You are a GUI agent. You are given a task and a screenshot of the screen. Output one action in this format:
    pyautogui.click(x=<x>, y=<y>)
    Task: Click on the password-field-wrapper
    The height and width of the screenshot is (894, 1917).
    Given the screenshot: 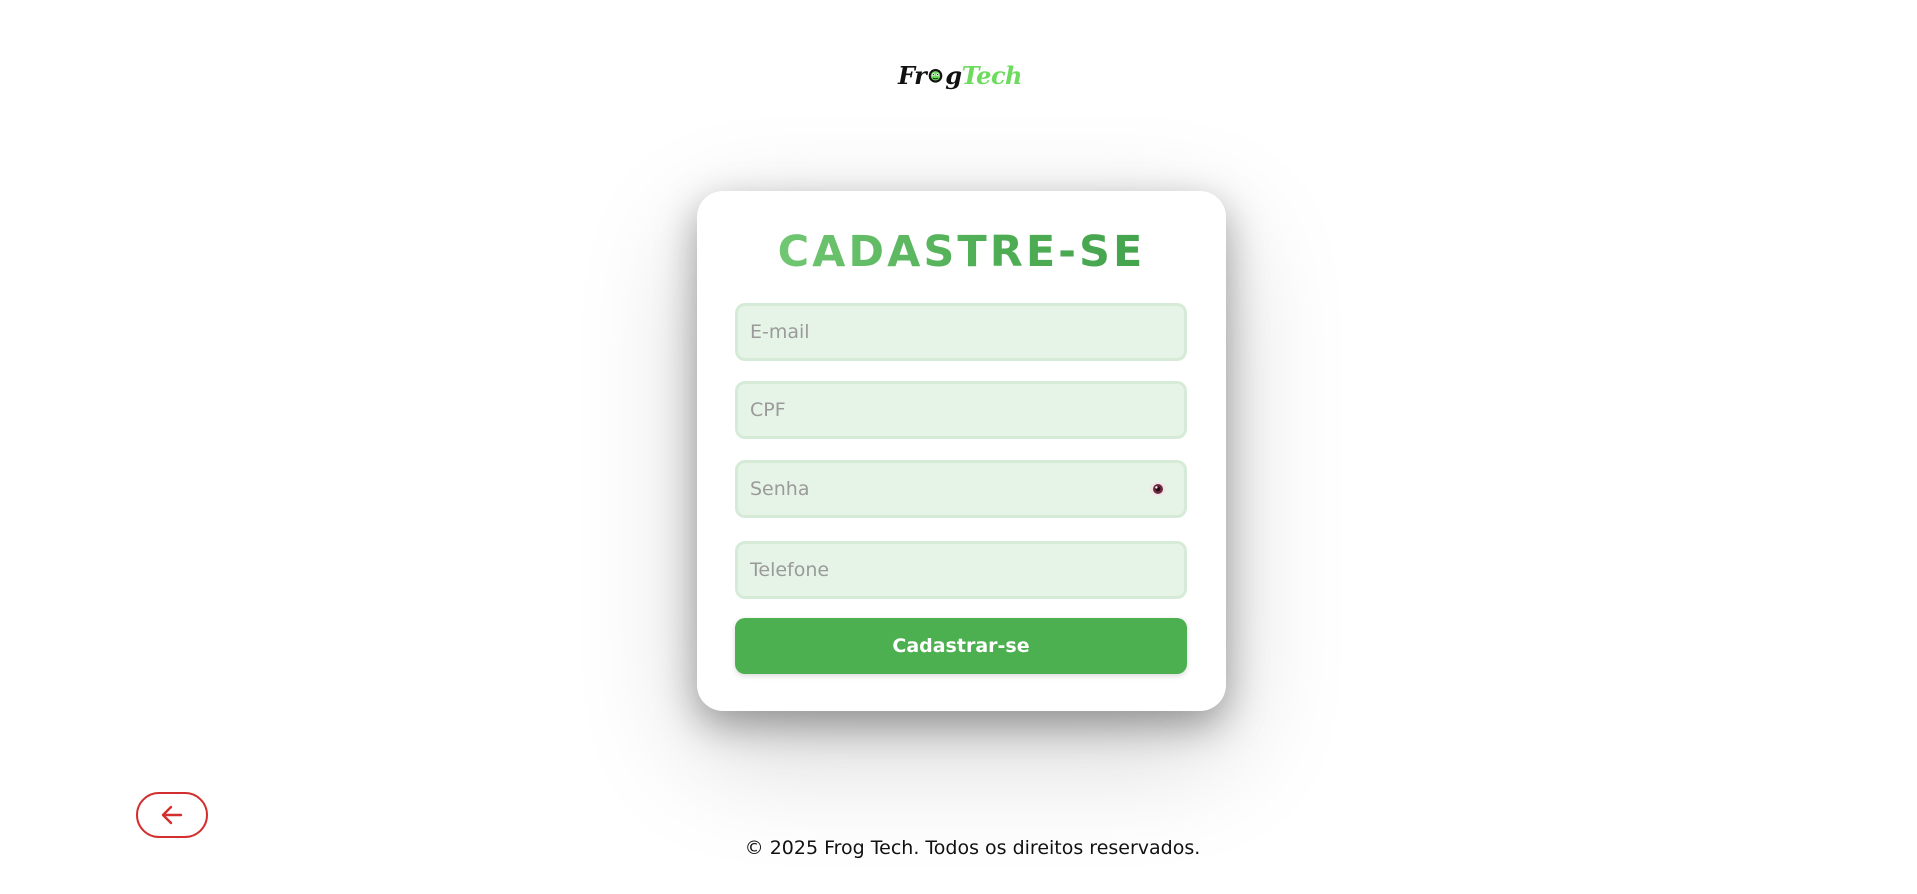 What is the action you would take?
    pyautogui.click(x=961, y=489)
    